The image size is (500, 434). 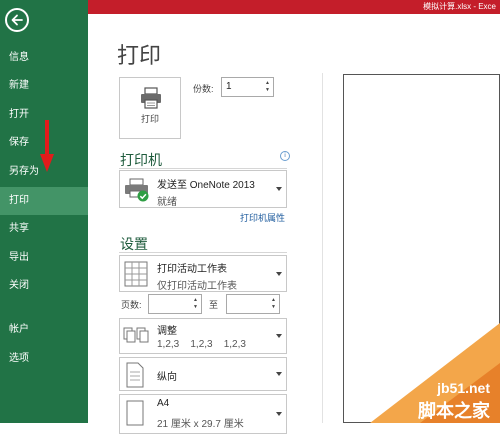 What do you see at coordinates (135, 413) in the screenshot?
I see `paper-size-icon` at bounding box center [135, 413].